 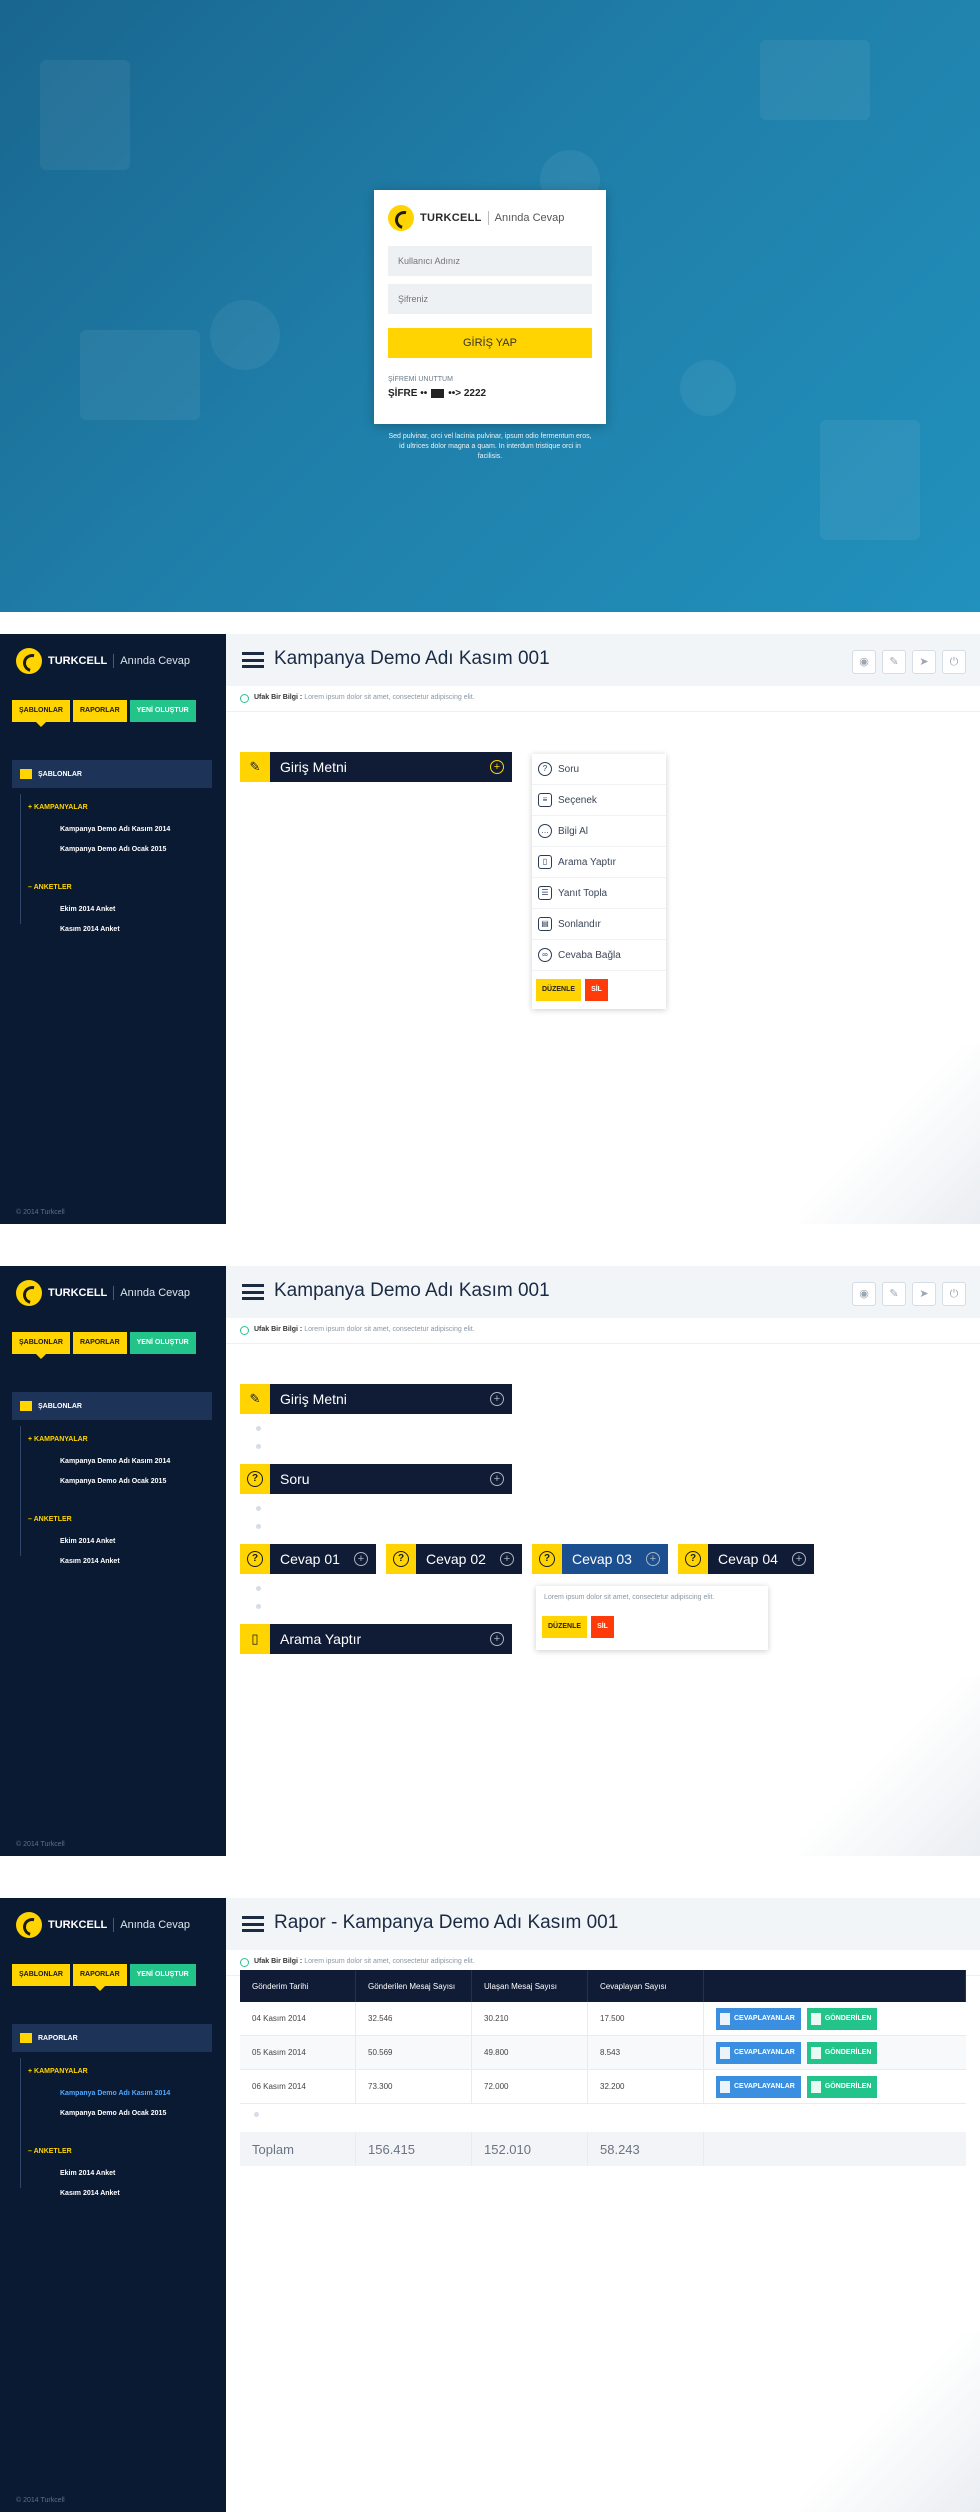 I want to click on login-button: GİRİŞ YAP, so click(x=490, y=343).